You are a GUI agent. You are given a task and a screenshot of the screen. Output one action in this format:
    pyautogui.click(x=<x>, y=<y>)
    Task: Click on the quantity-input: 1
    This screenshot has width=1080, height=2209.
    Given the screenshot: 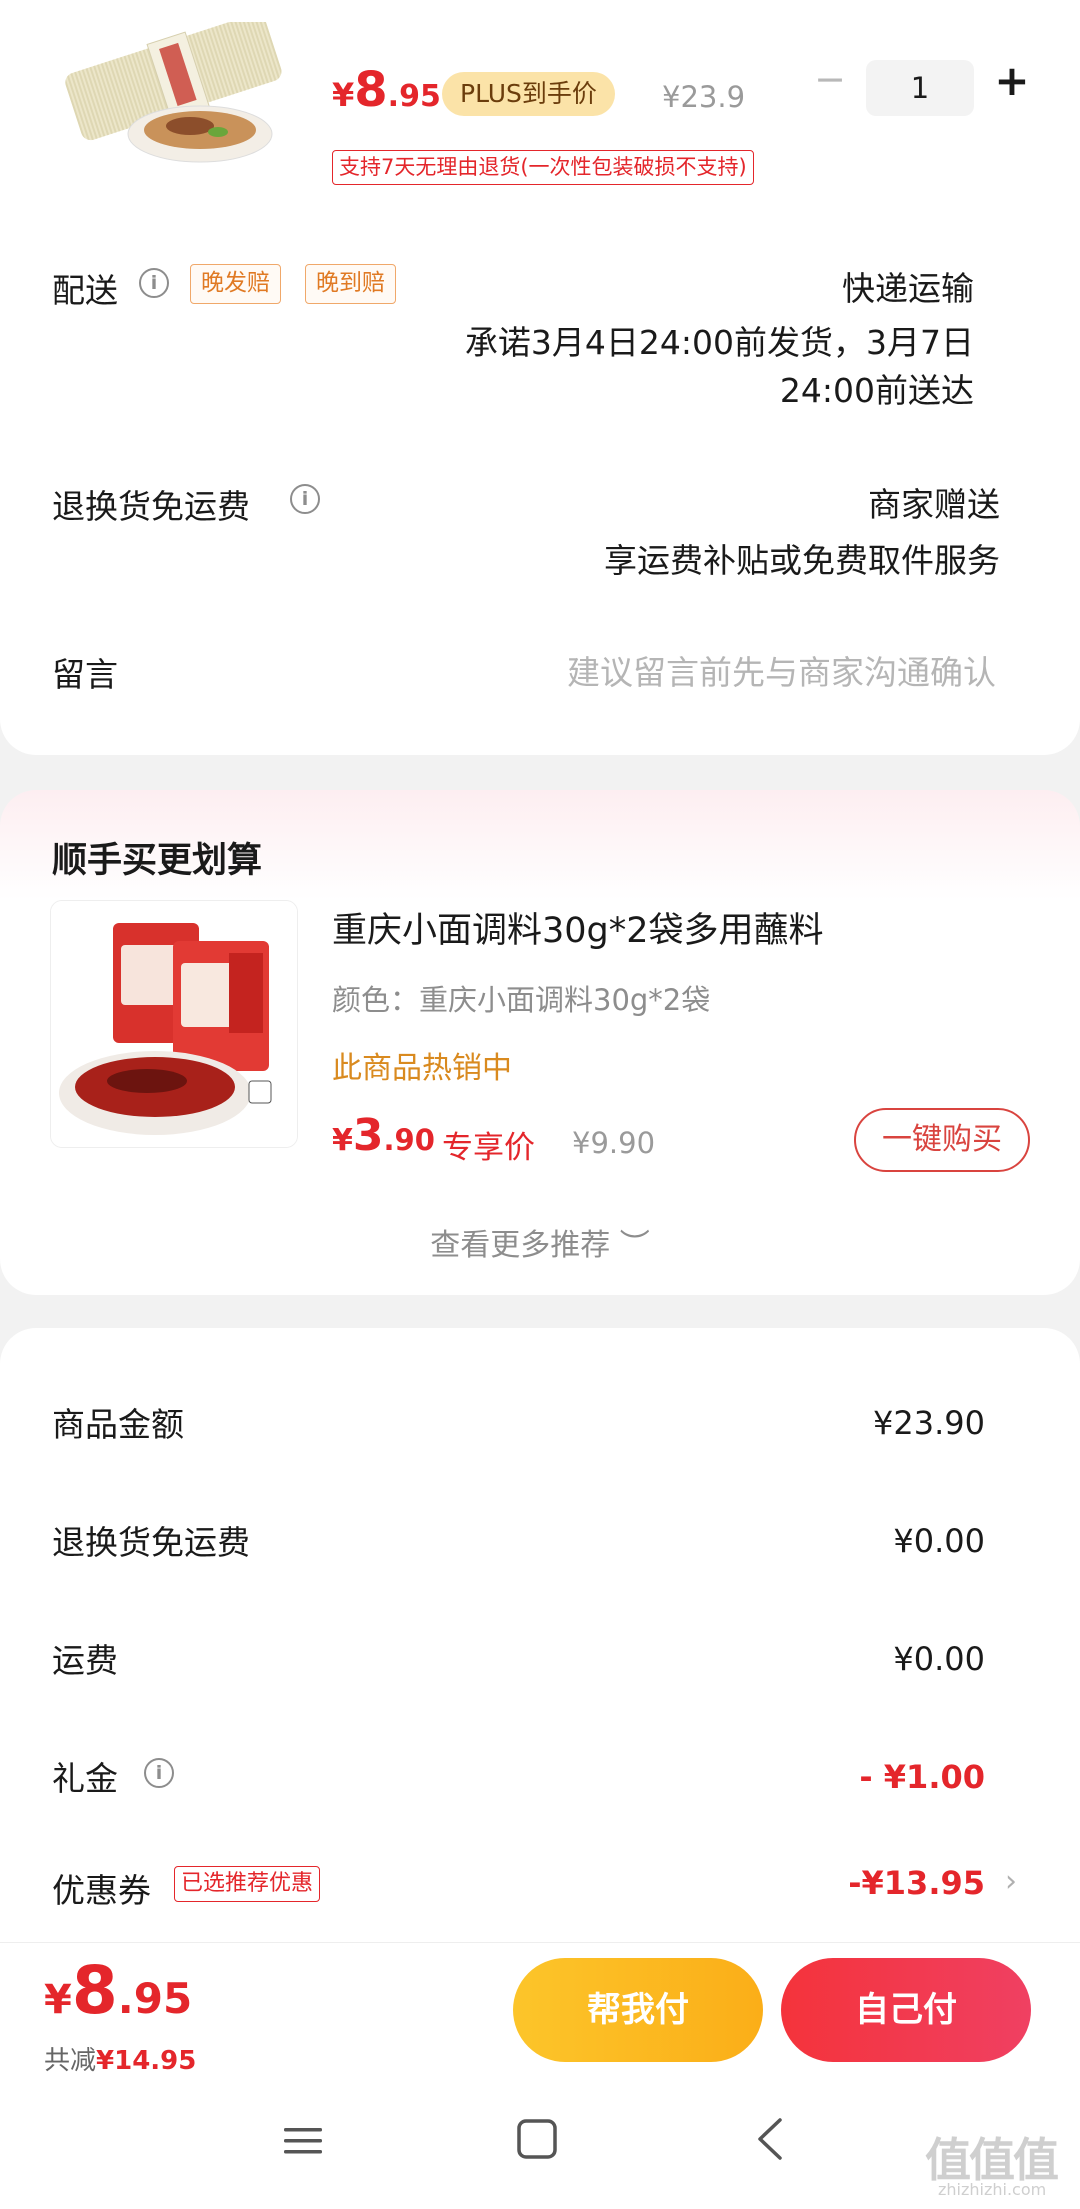 What is the action you would take?
    pyautogui.click(x=920, y=88)
    